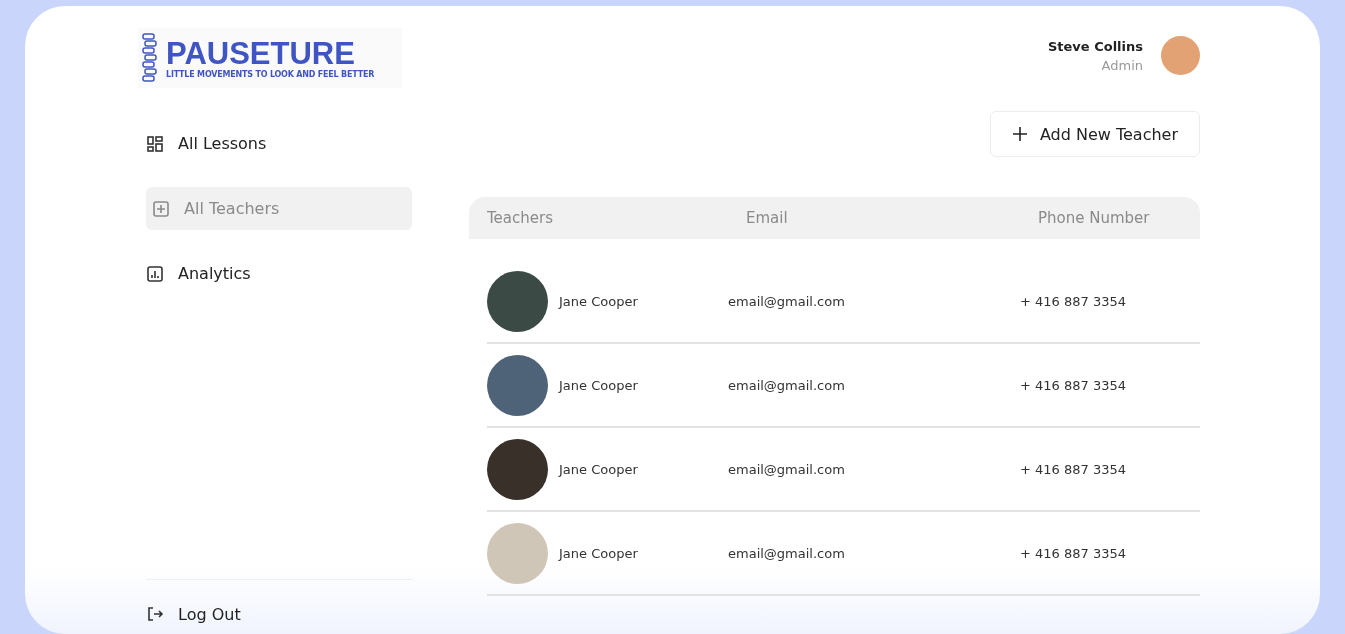  I want to click on logout-icon, so click(155, 614).